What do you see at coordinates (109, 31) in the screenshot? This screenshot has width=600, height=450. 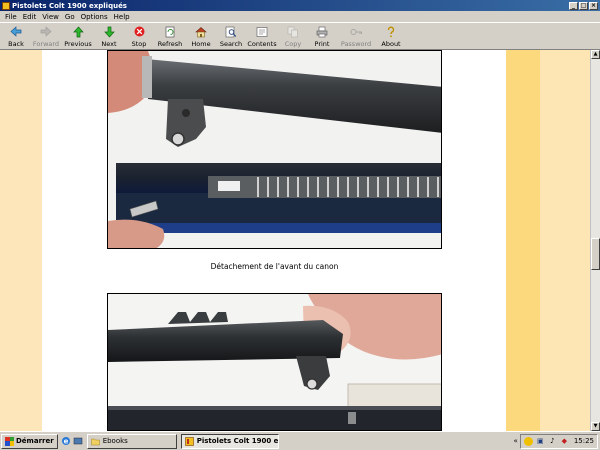 I see `next-icon` at bounding box center [109, 31].